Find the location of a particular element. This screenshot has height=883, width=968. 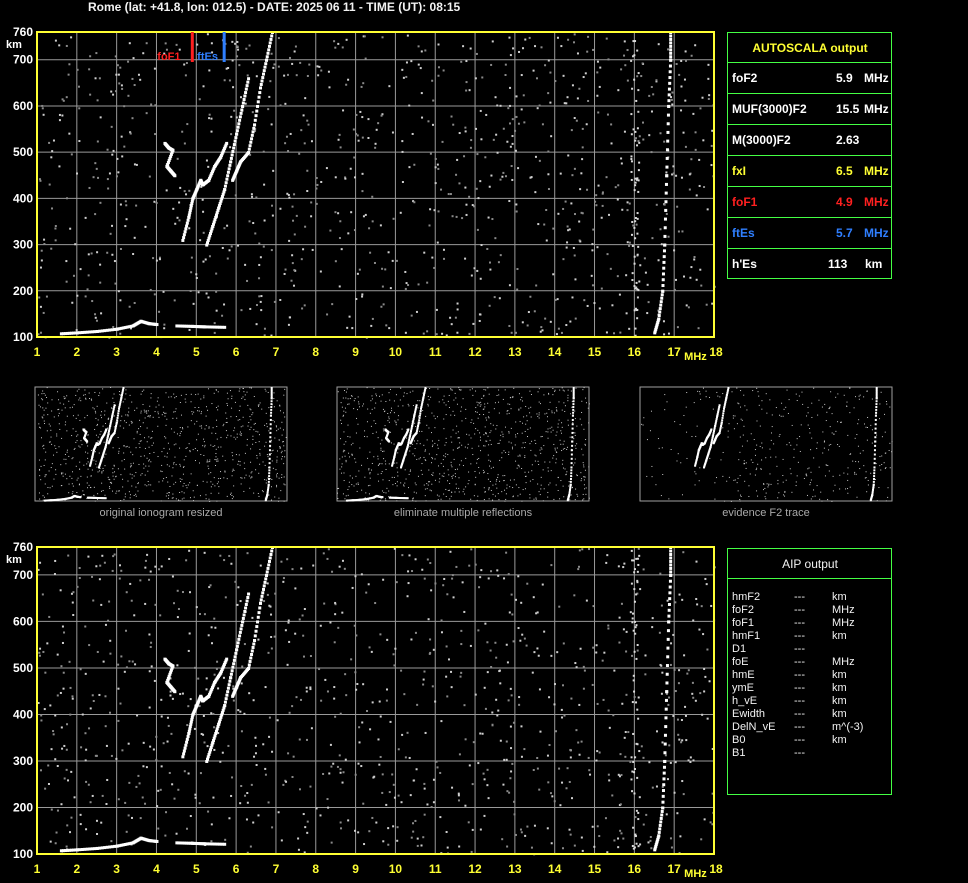

thumbnail-eliminate is located at coordinates (463, 444).